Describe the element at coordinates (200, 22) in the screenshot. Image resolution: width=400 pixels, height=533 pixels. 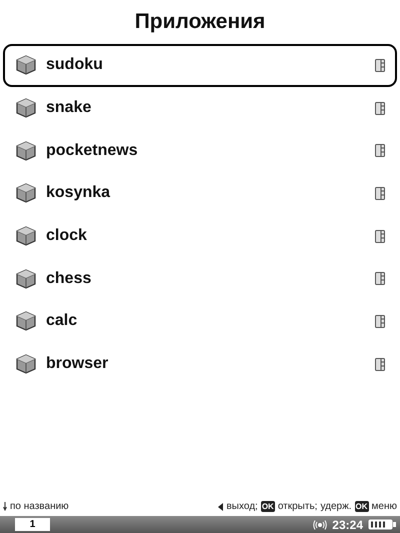
I see `screen-title: Приложения` at that location.